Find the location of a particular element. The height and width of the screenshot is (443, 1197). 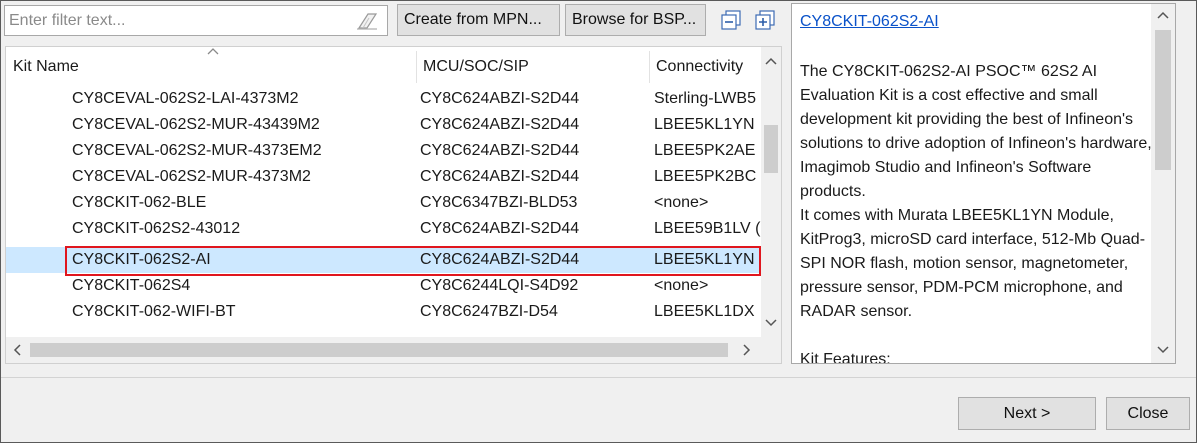

filter-input is located at coordinates (176, 21).